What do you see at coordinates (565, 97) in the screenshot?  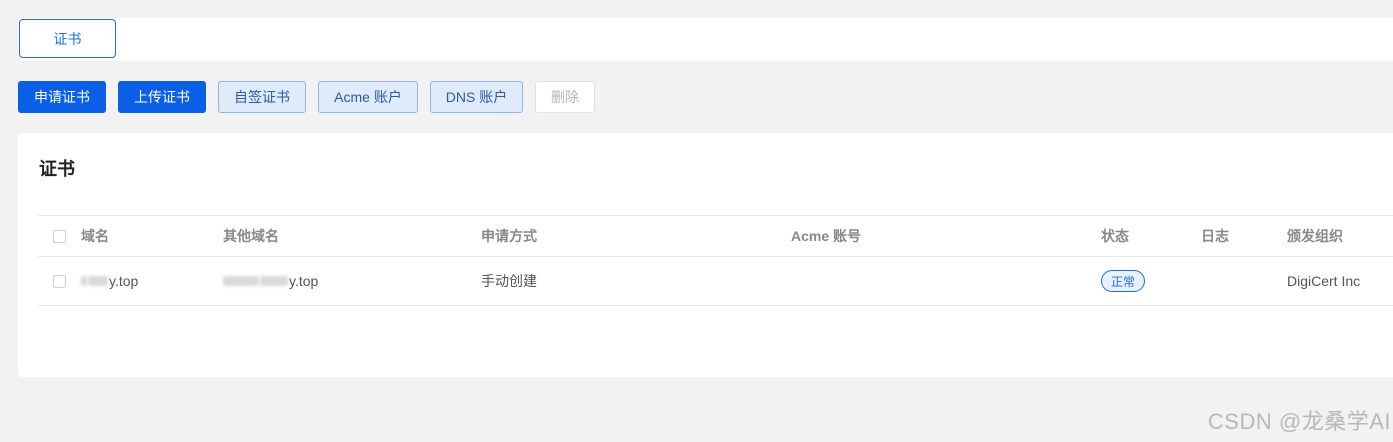 I see `delete-button: 删除` at bounding box center [565, 97].